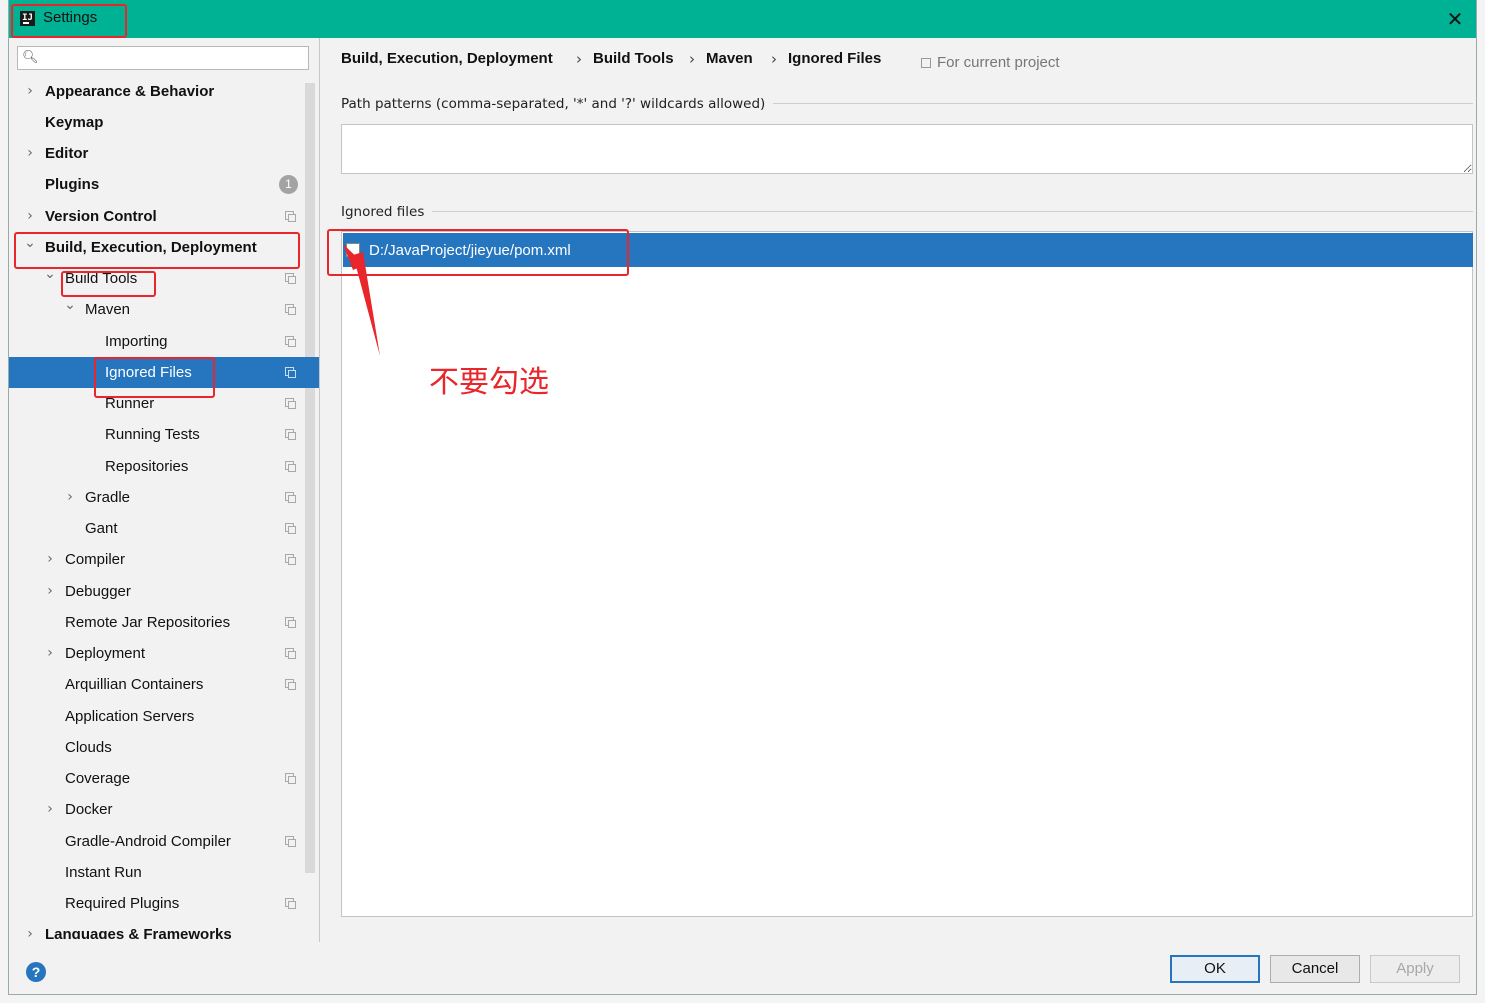 The image size is (1485, 1003). Describe the element at coordinates (1315, 969) in the screenshot. I see `cancel-button: Cancel` at that location.